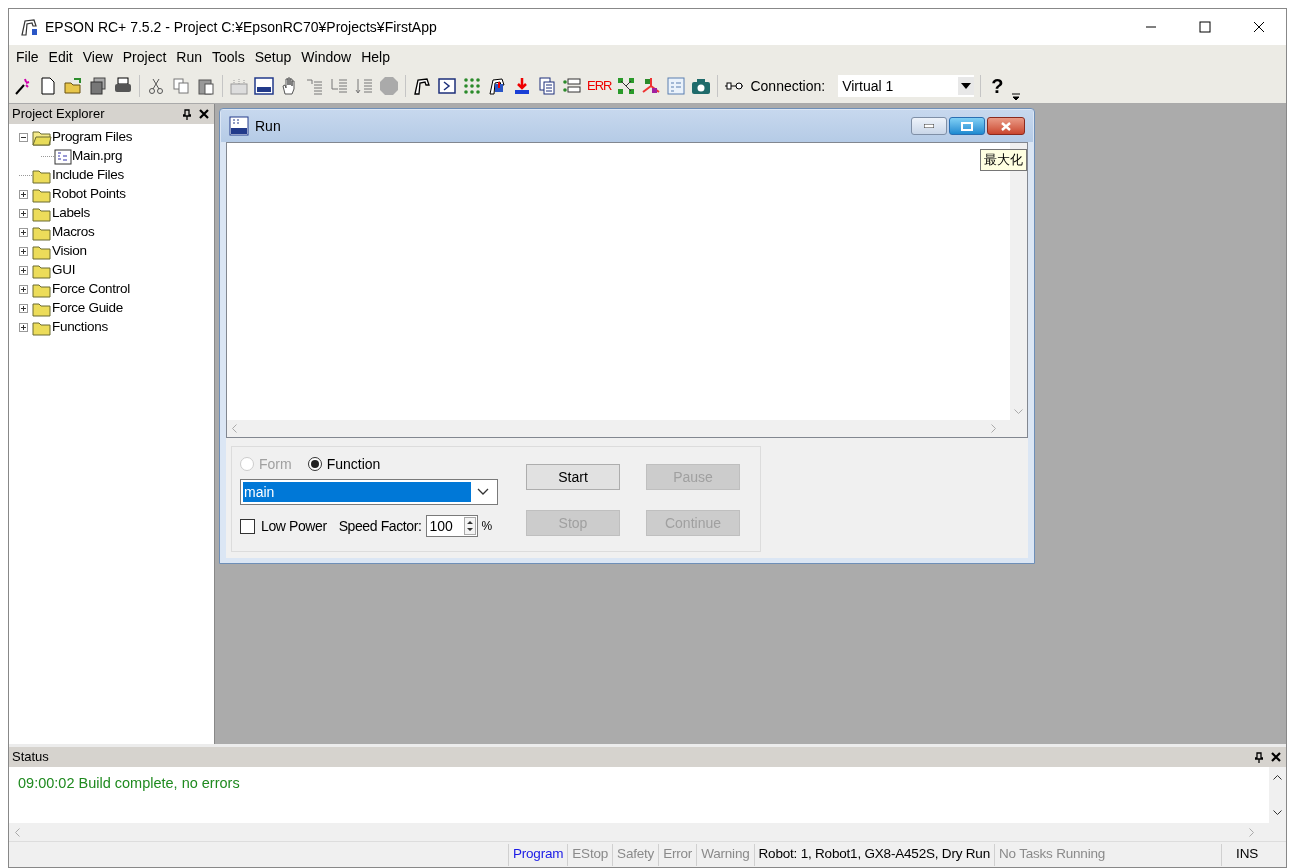 The width and height of the screenshot is (1291, 868). I want to click on scroll-down-icon, so click(1277, 812).